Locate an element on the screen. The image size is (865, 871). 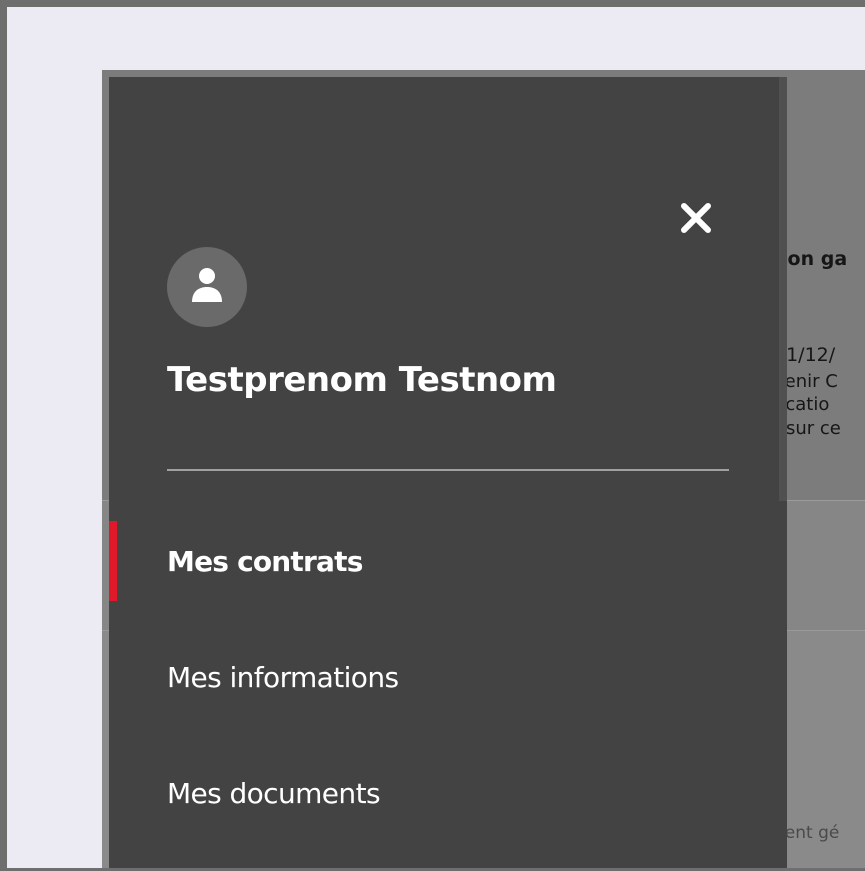
menu-item-mes-contrats: Mes contrats is located at coordinates (448, 561).